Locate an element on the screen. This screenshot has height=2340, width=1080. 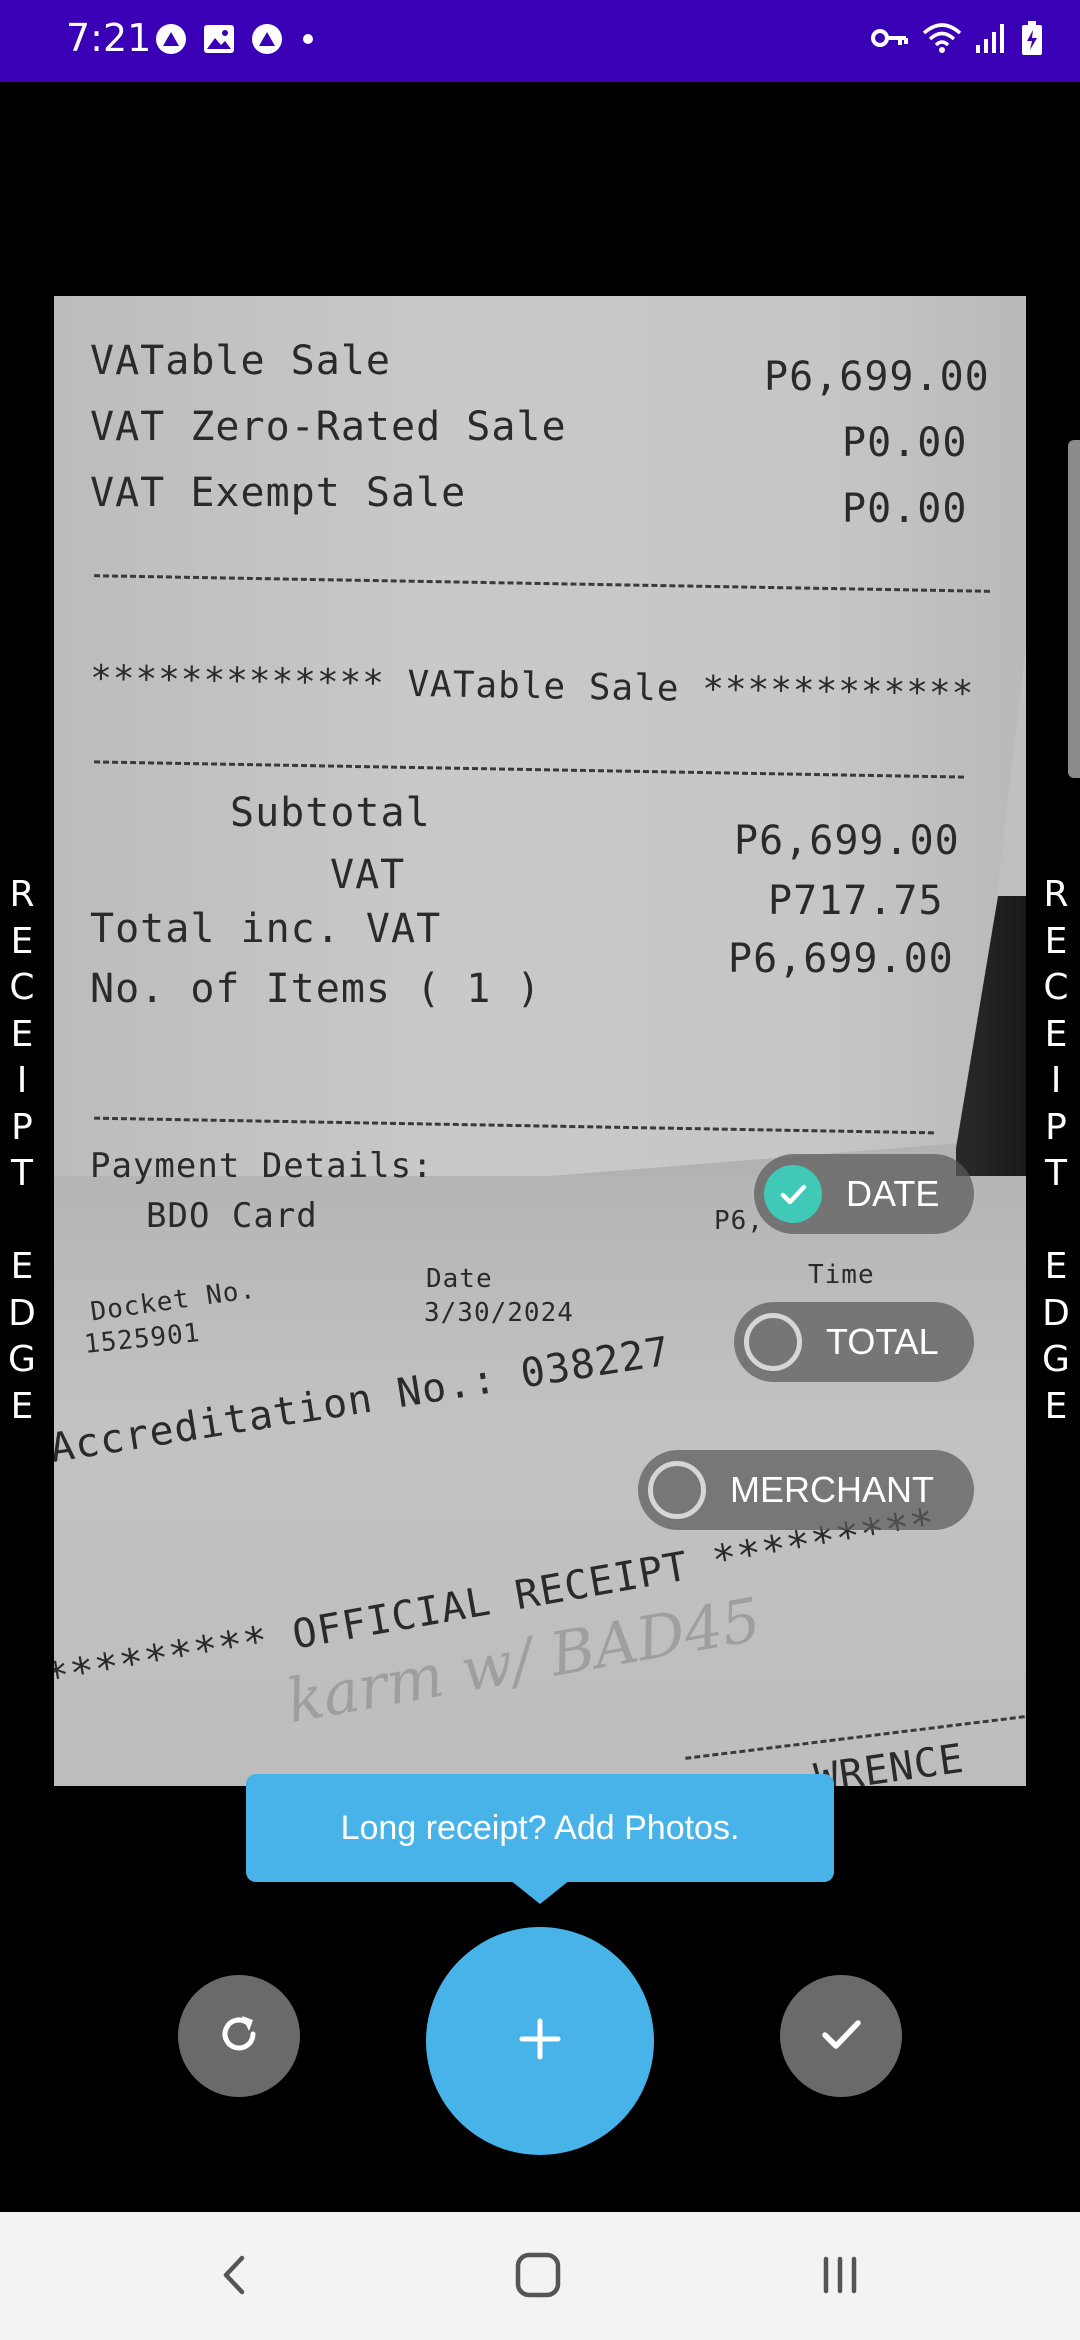
wifi-icon is located at coordinates (942, 38).